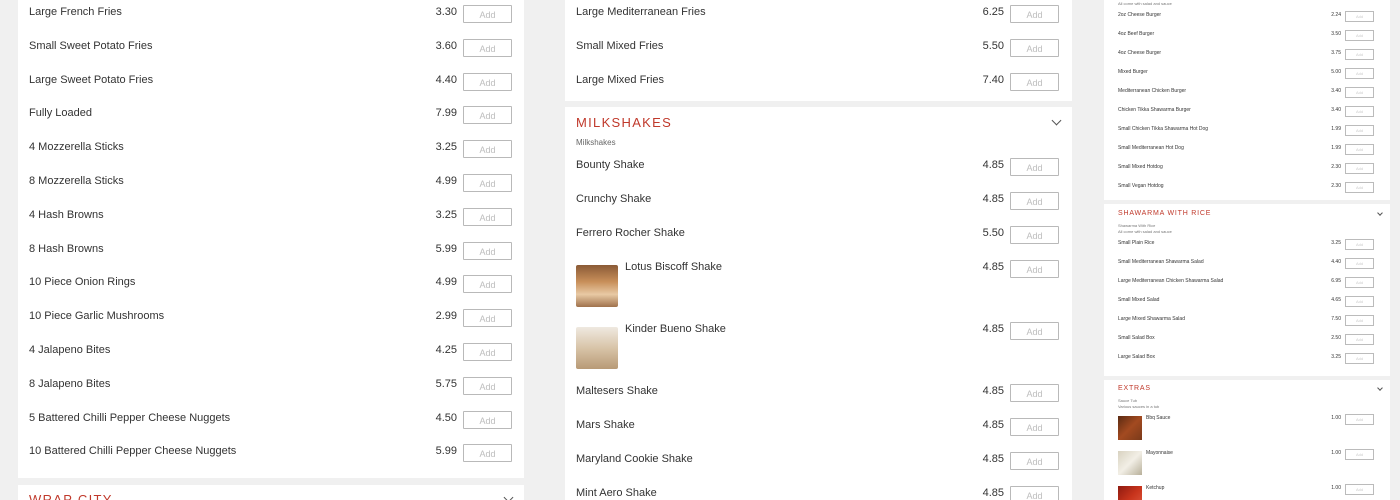 The height and width of the screenshot is (500, 1400). Describe the element at coordinates (818, 17) in the screenshot. I see `menu-item-row: Large Mediterranean Fries 6.25 Add` at that location.